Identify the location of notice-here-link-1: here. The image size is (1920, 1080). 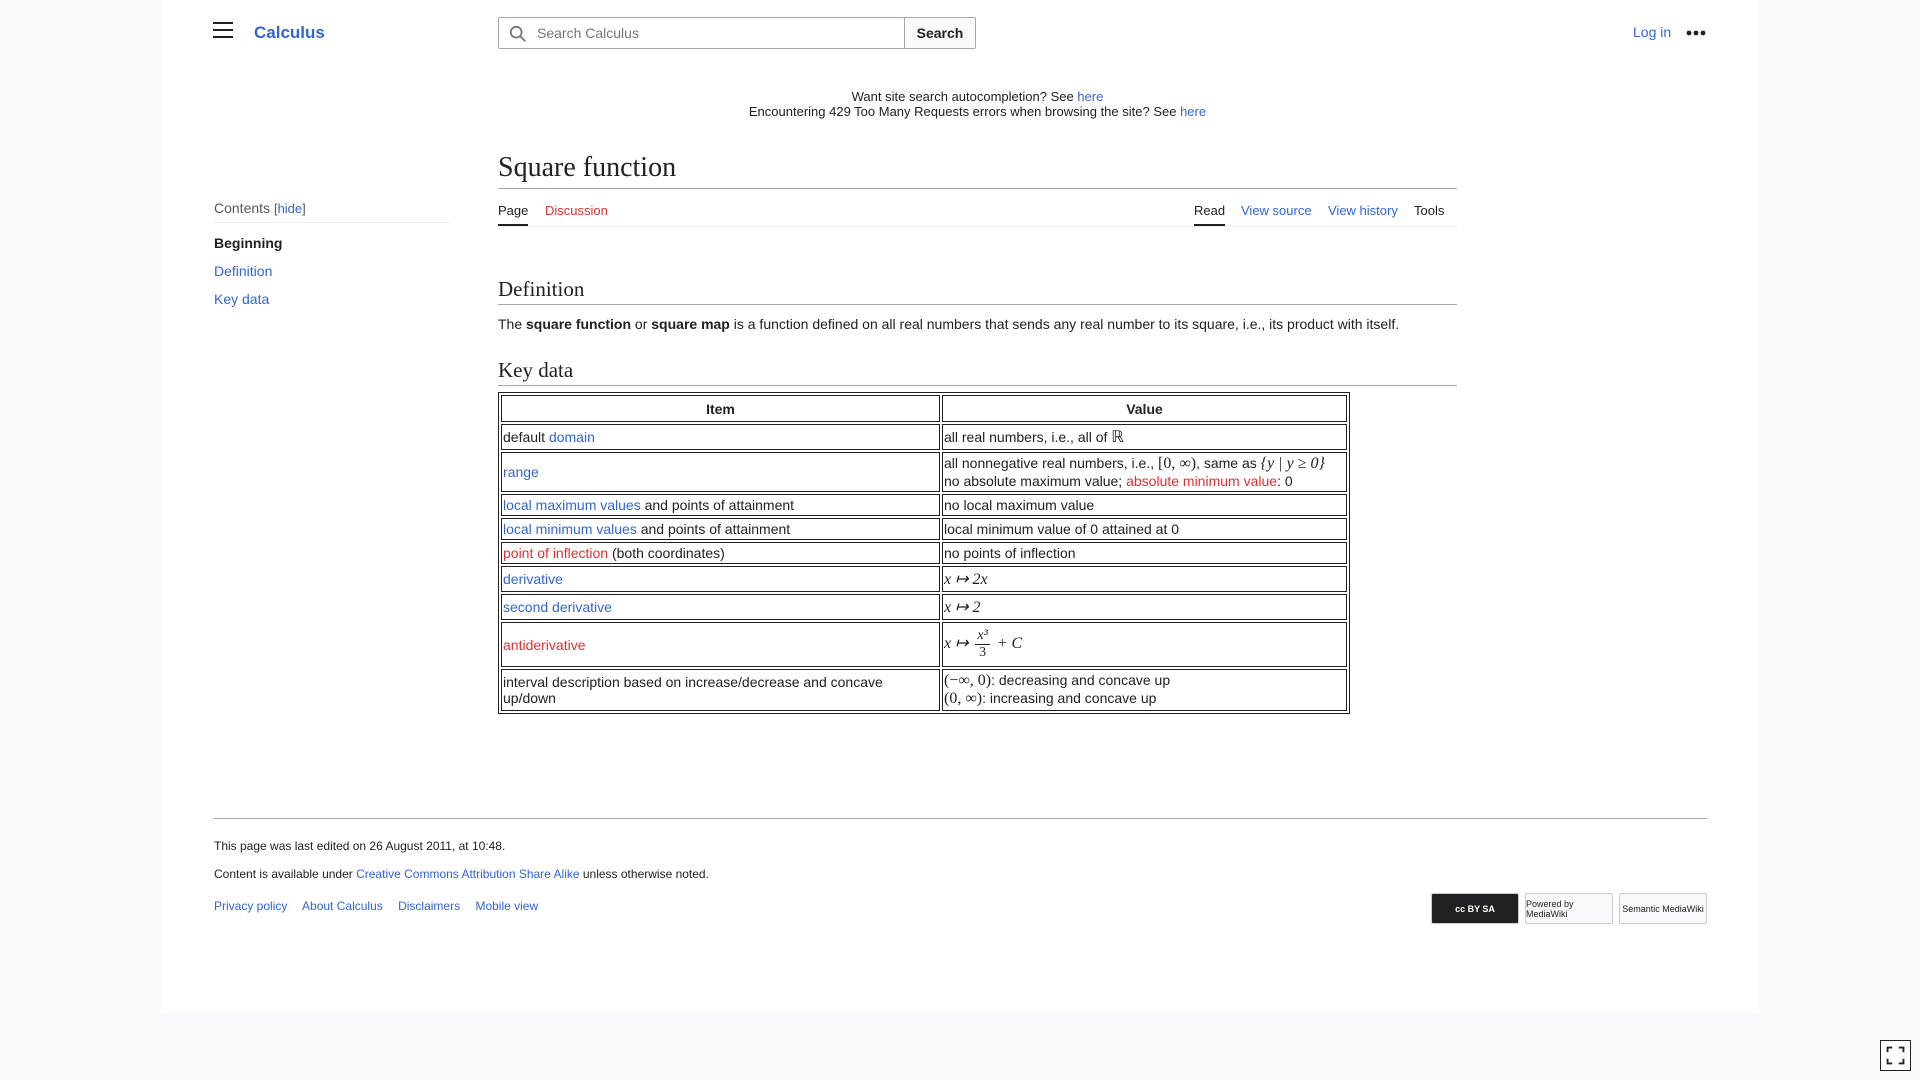
(1090, 96).